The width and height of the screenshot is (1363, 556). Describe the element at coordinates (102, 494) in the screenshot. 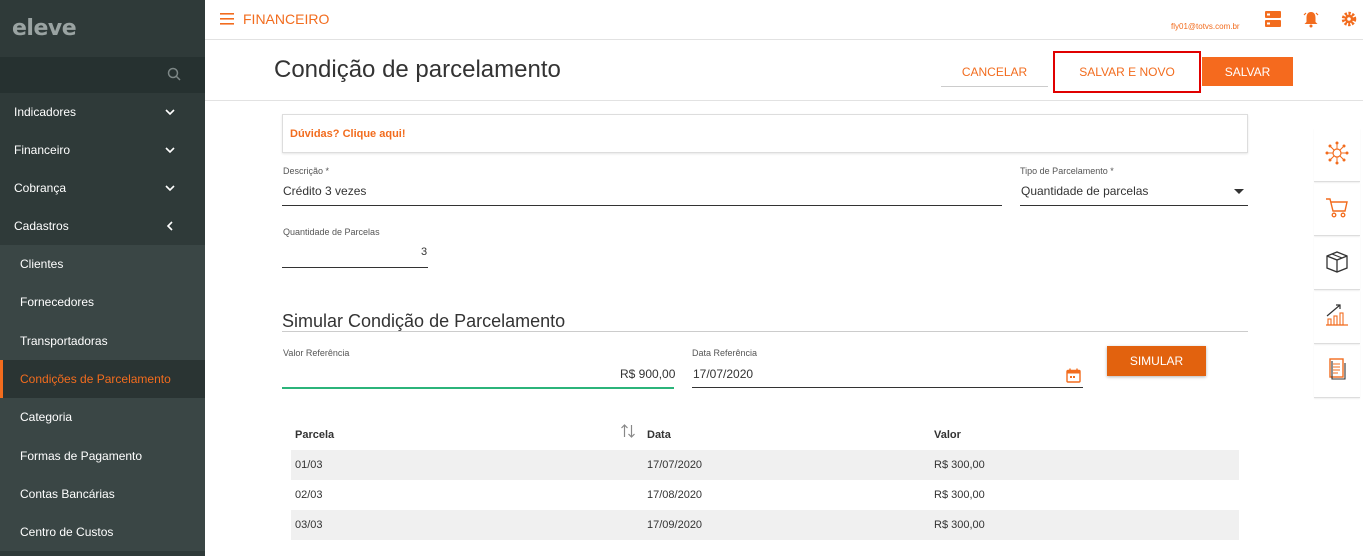

I see `sidebar-item-contas-bancarias: Contas Bancárias` at that location.